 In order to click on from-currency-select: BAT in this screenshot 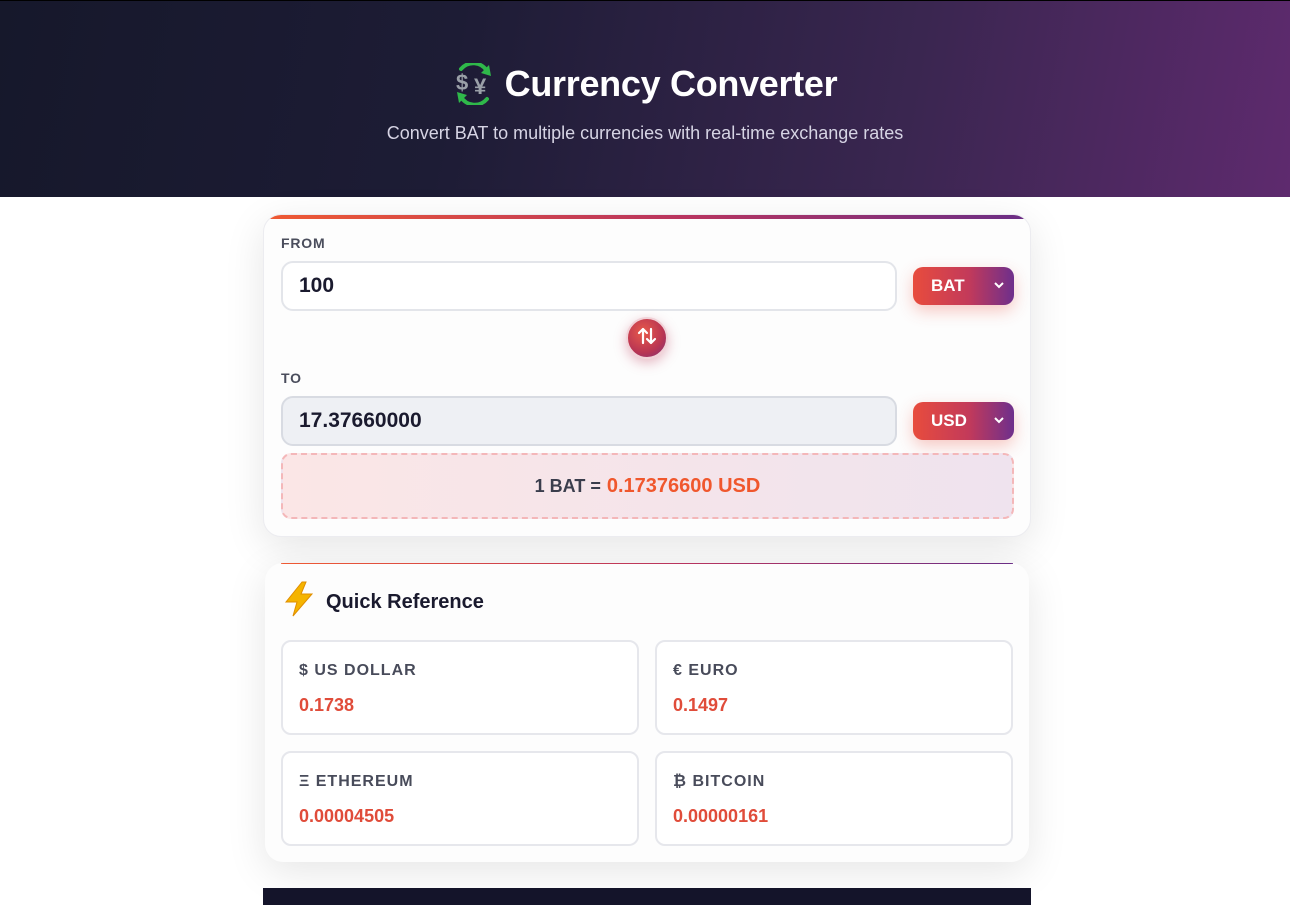, I will do `click(963, 286)`.